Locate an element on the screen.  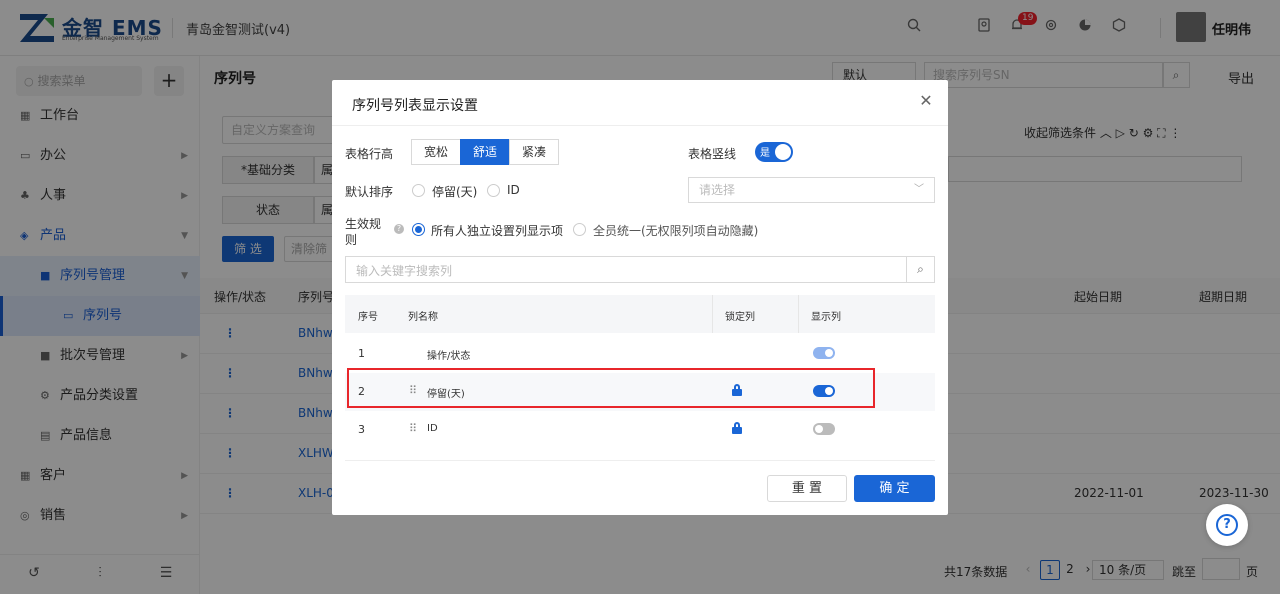
column-name: ID is located at coordinates (432, 428).